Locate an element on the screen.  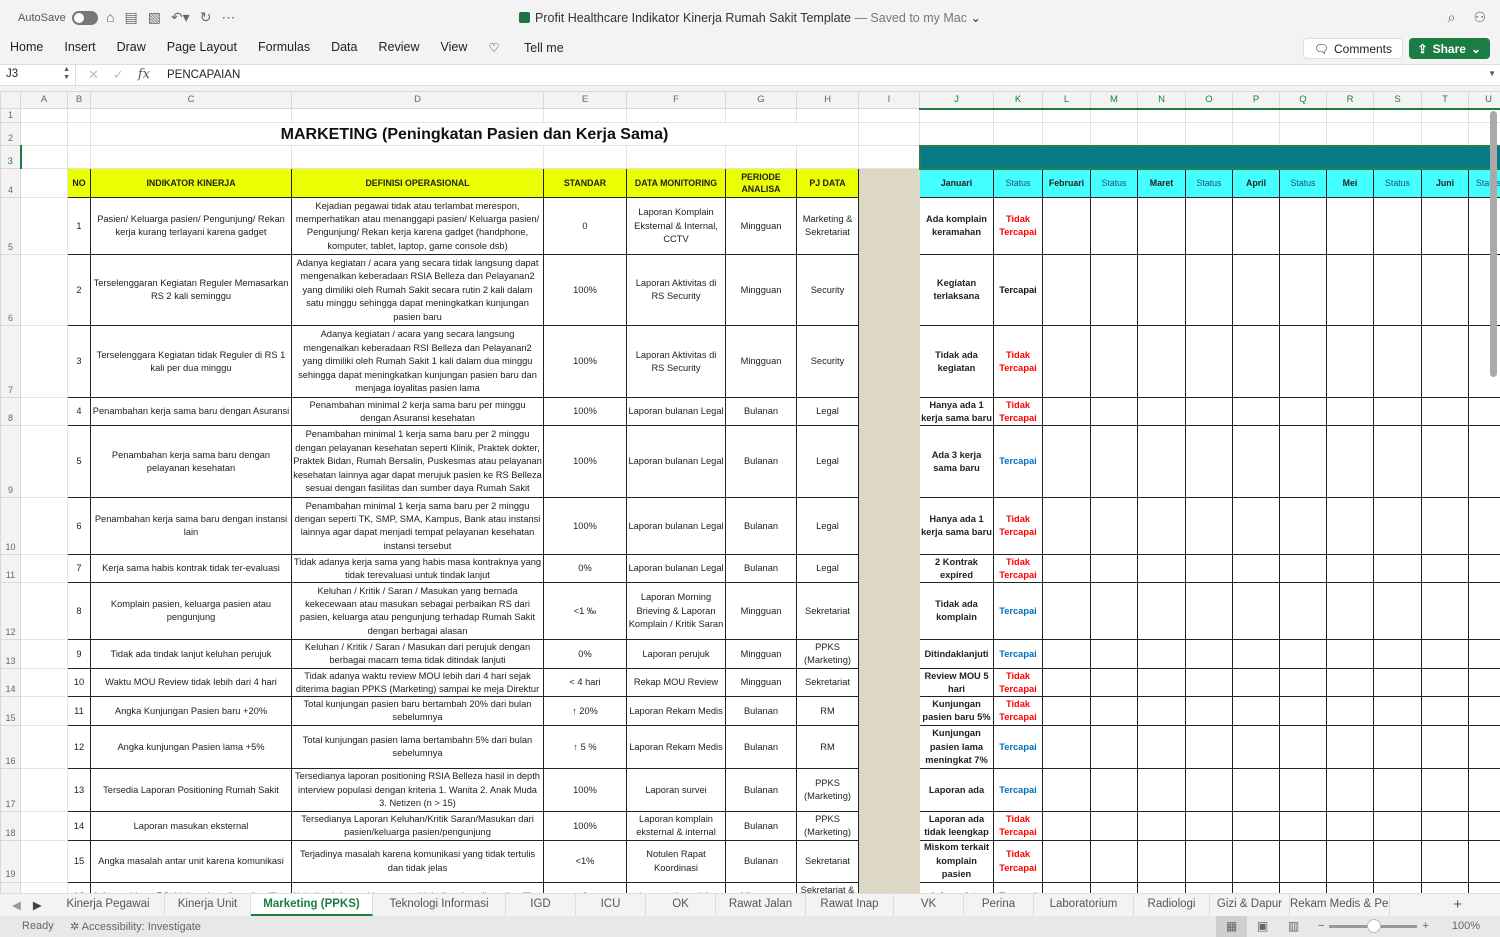
column-header-Q: Q is located at coordinates (1303, 100).